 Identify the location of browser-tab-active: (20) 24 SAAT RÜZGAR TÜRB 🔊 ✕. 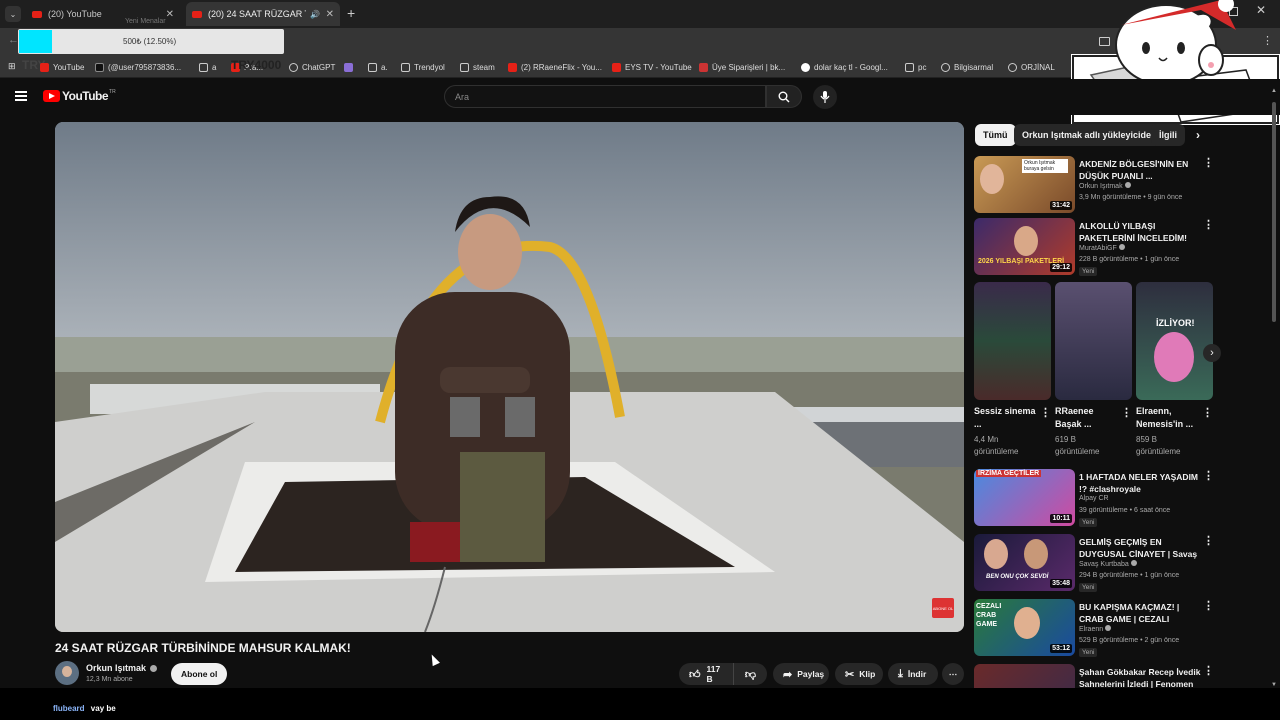
(263, 14).